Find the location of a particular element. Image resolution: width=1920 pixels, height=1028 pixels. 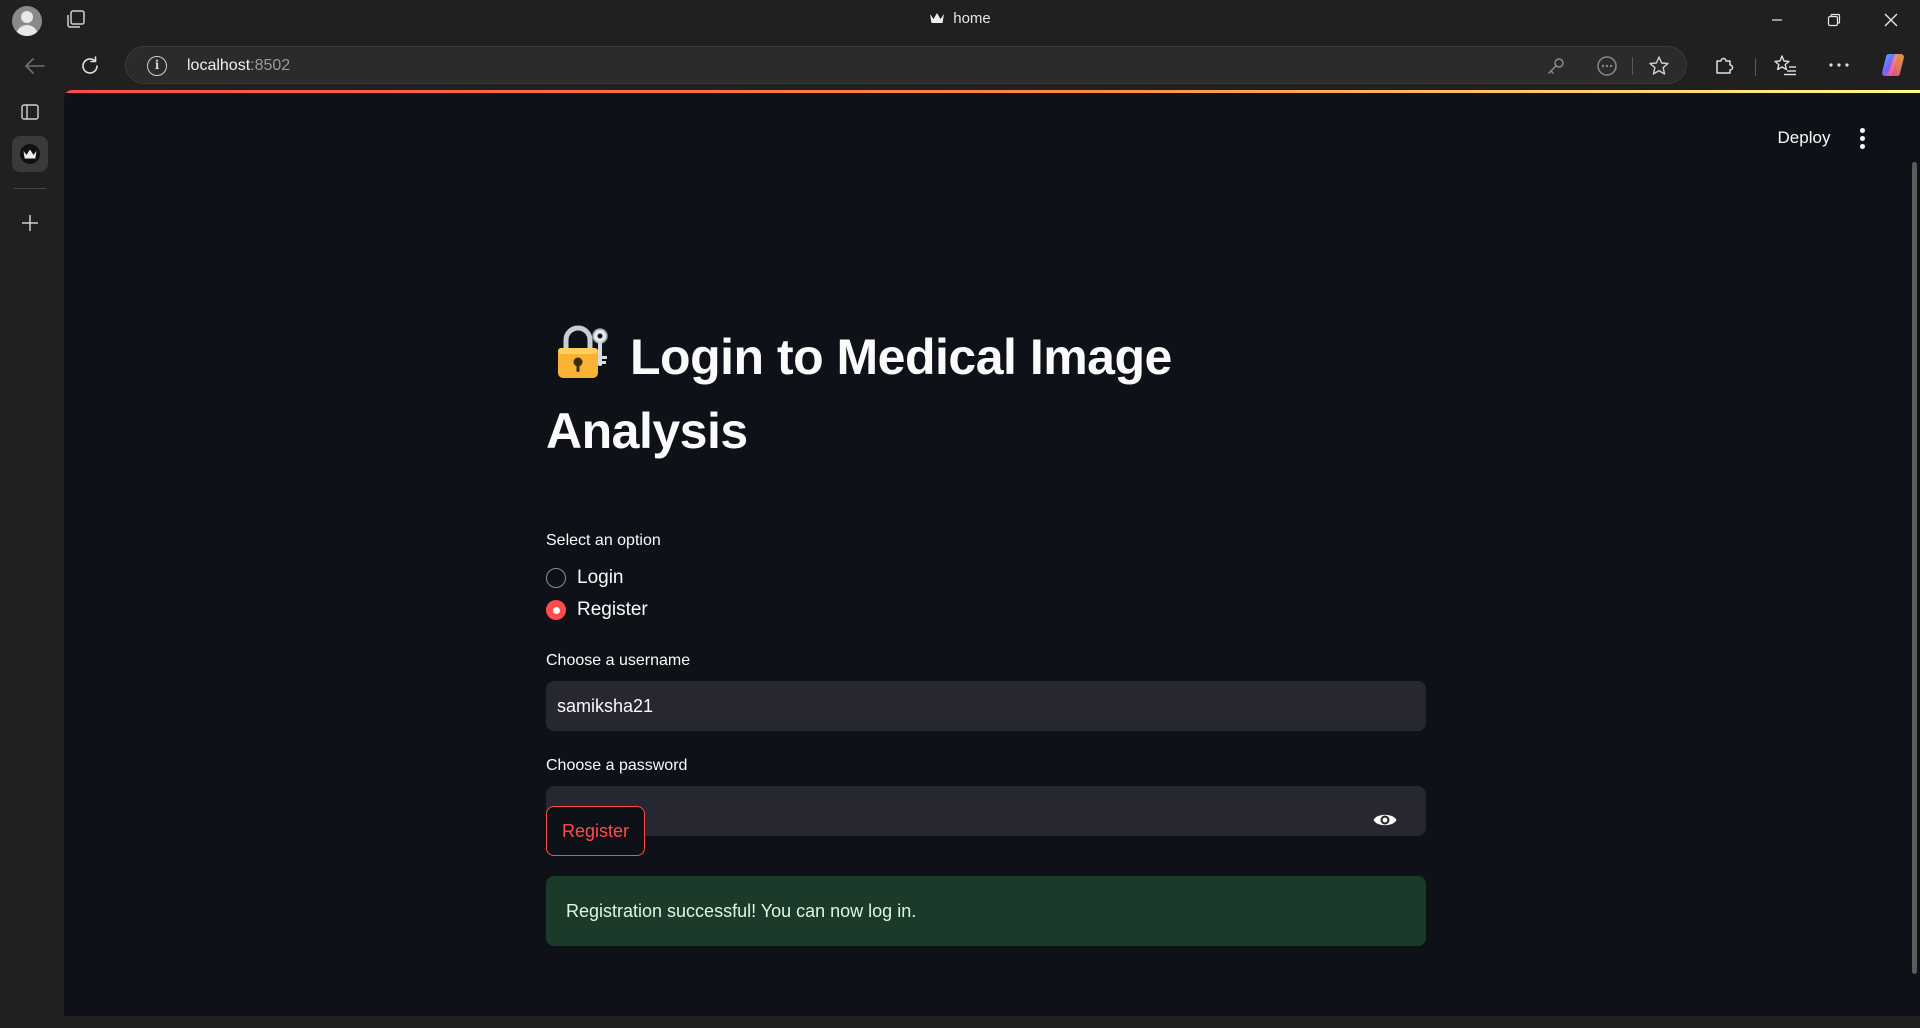

browser-toolbar: i localhost:8502 is located at coordinates (960, 65).